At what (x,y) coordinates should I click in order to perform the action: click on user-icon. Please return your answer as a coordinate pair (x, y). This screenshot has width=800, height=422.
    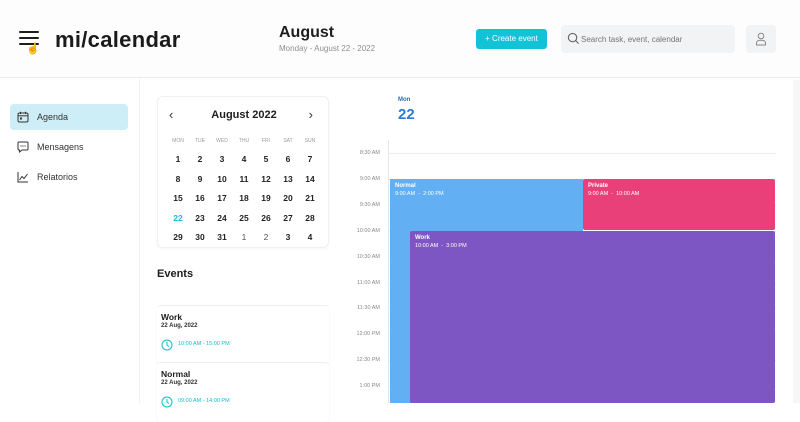
    Looking at the image, I should click on (761, 39).